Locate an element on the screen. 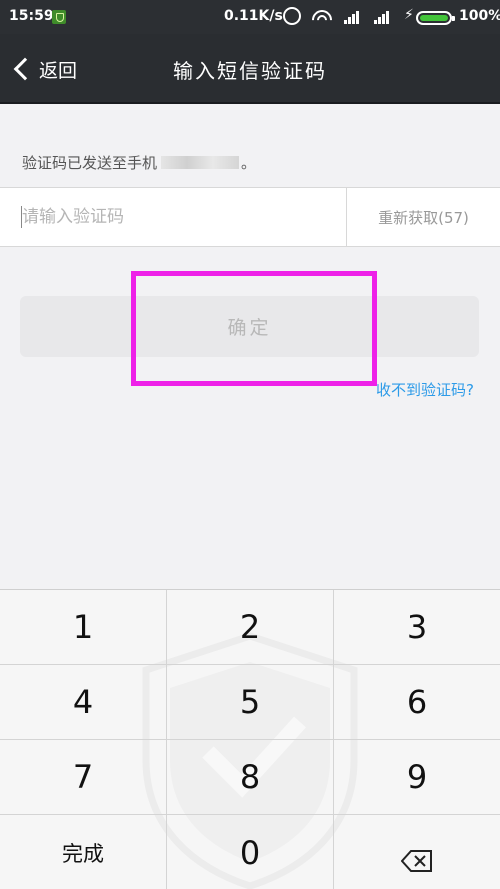 The height and width of the screenshot is (889, 500). confirm-button: 确定 is located at coordinates (249, 326).